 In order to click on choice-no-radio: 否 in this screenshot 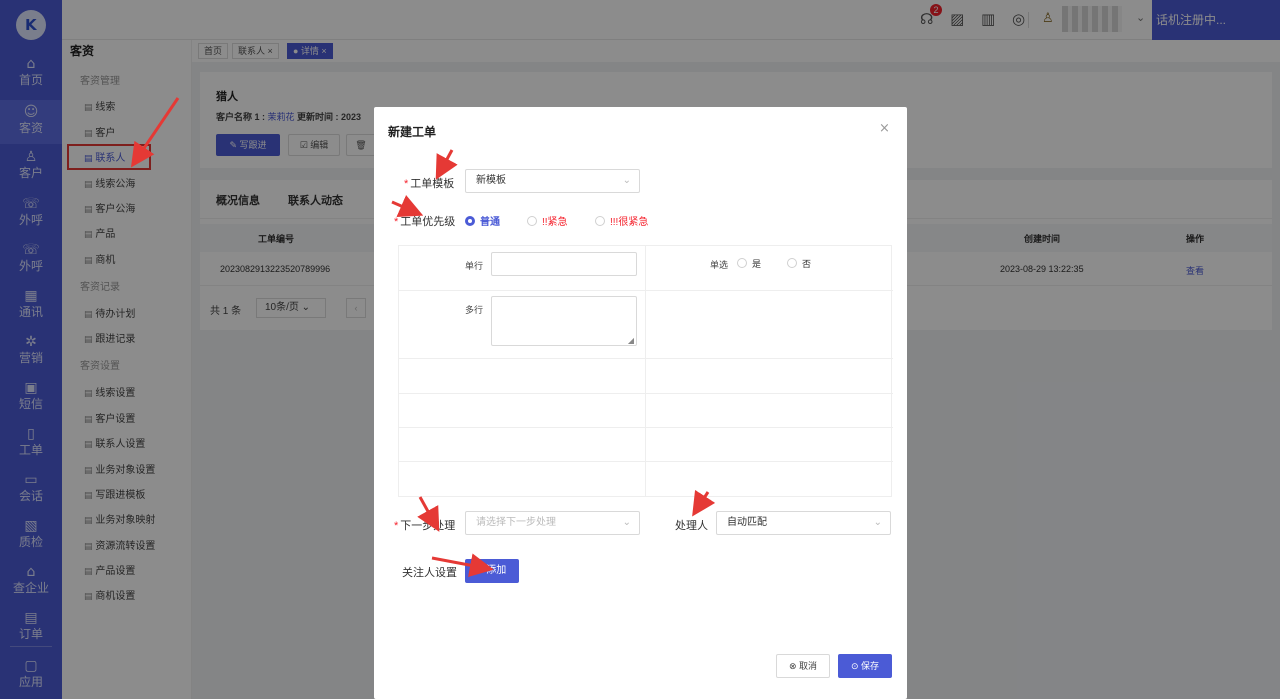, I will do `click(799, 263)`.